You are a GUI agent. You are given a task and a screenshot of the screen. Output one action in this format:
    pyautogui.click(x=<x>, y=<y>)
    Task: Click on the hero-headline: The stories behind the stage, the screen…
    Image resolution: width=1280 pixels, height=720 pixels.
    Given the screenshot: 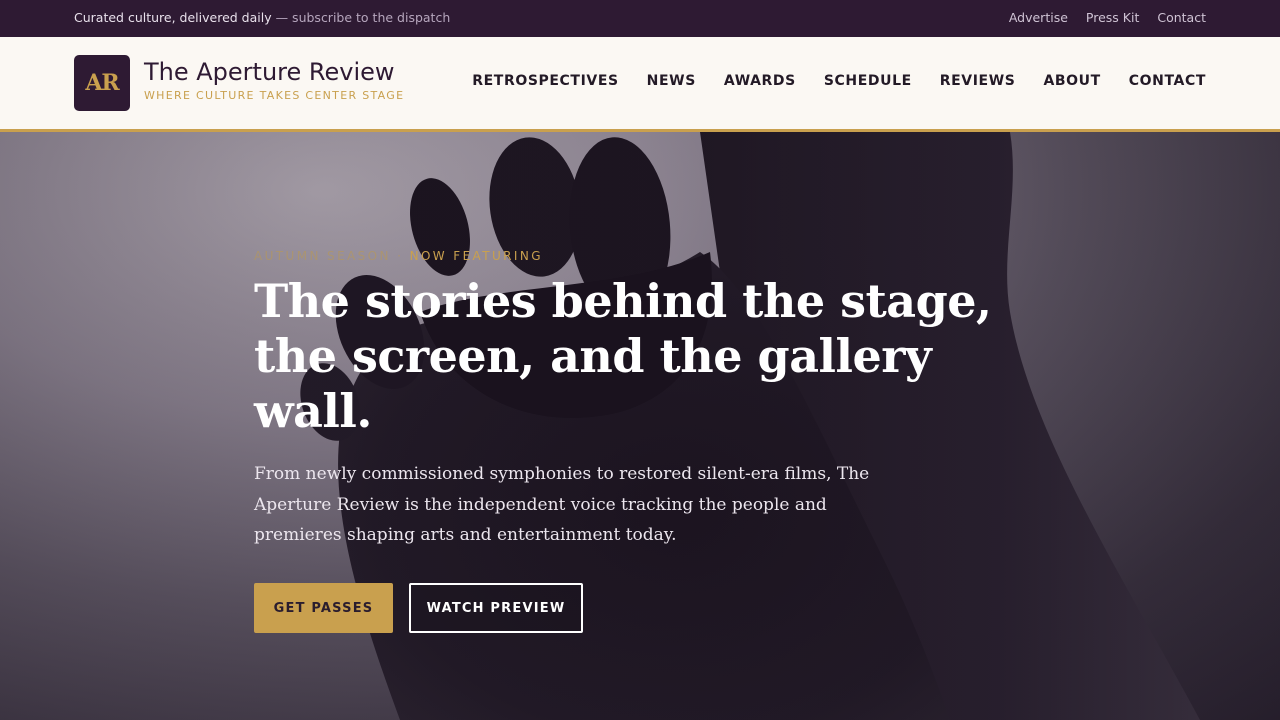 What is the action you would take?
    pyautogui.click(x=623, y=356)
    